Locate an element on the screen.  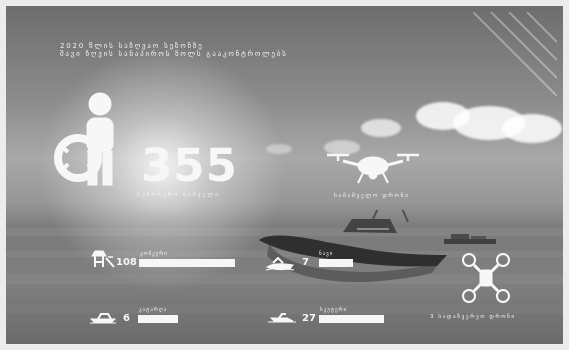
tower-count: 108 is located at coordinates (126, 262).